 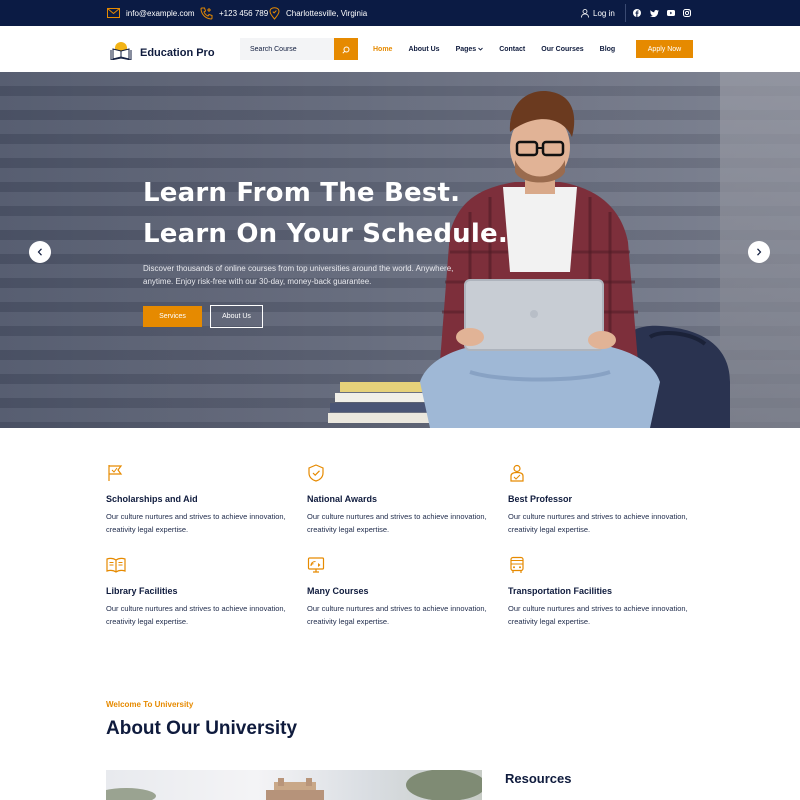 I want to click on chevron-left-icon, so click(x=40, y=252).